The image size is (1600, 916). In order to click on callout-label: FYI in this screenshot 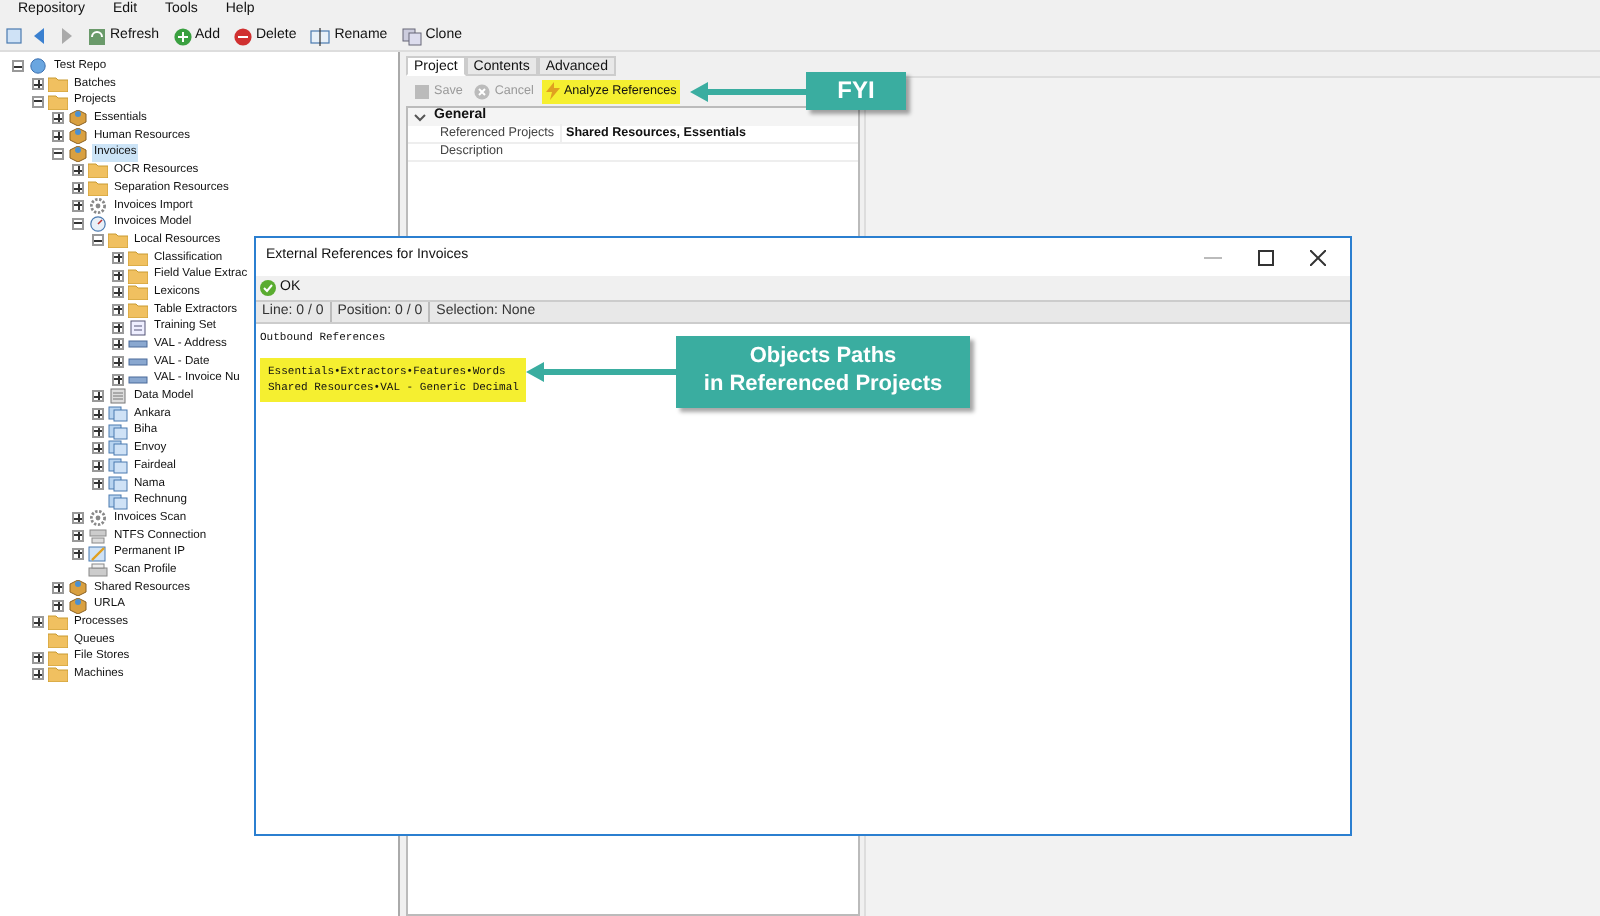, I will do `click(856, 91)`.